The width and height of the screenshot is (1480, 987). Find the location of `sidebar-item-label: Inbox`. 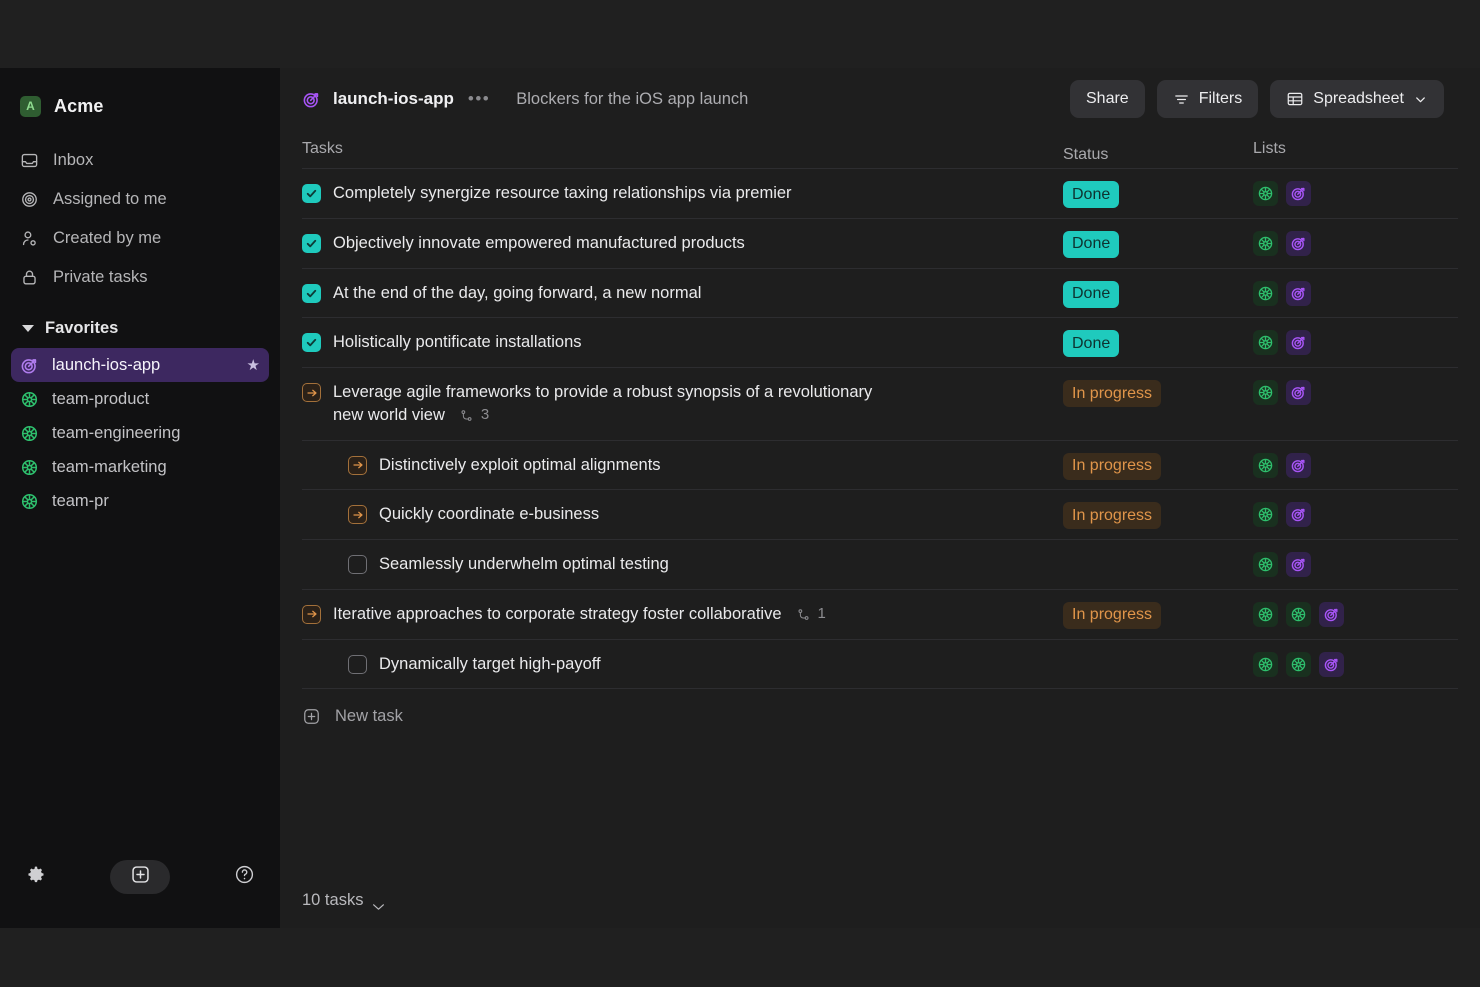

sidebar-item-label: Inbox is located at coordinates (73, 160).